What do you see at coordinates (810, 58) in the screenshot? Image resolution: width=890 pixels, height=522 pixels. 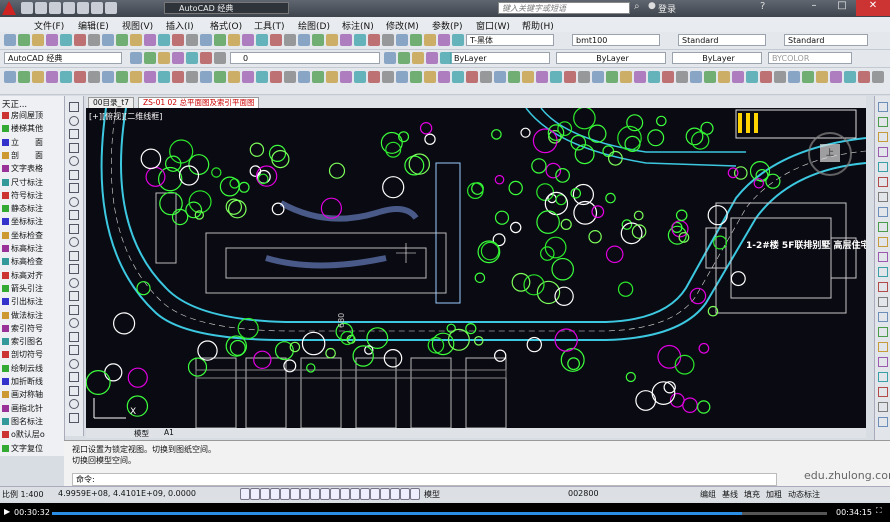 I see `plotstyle-combo: BYCOLOR` at bounding box center [810, 58].